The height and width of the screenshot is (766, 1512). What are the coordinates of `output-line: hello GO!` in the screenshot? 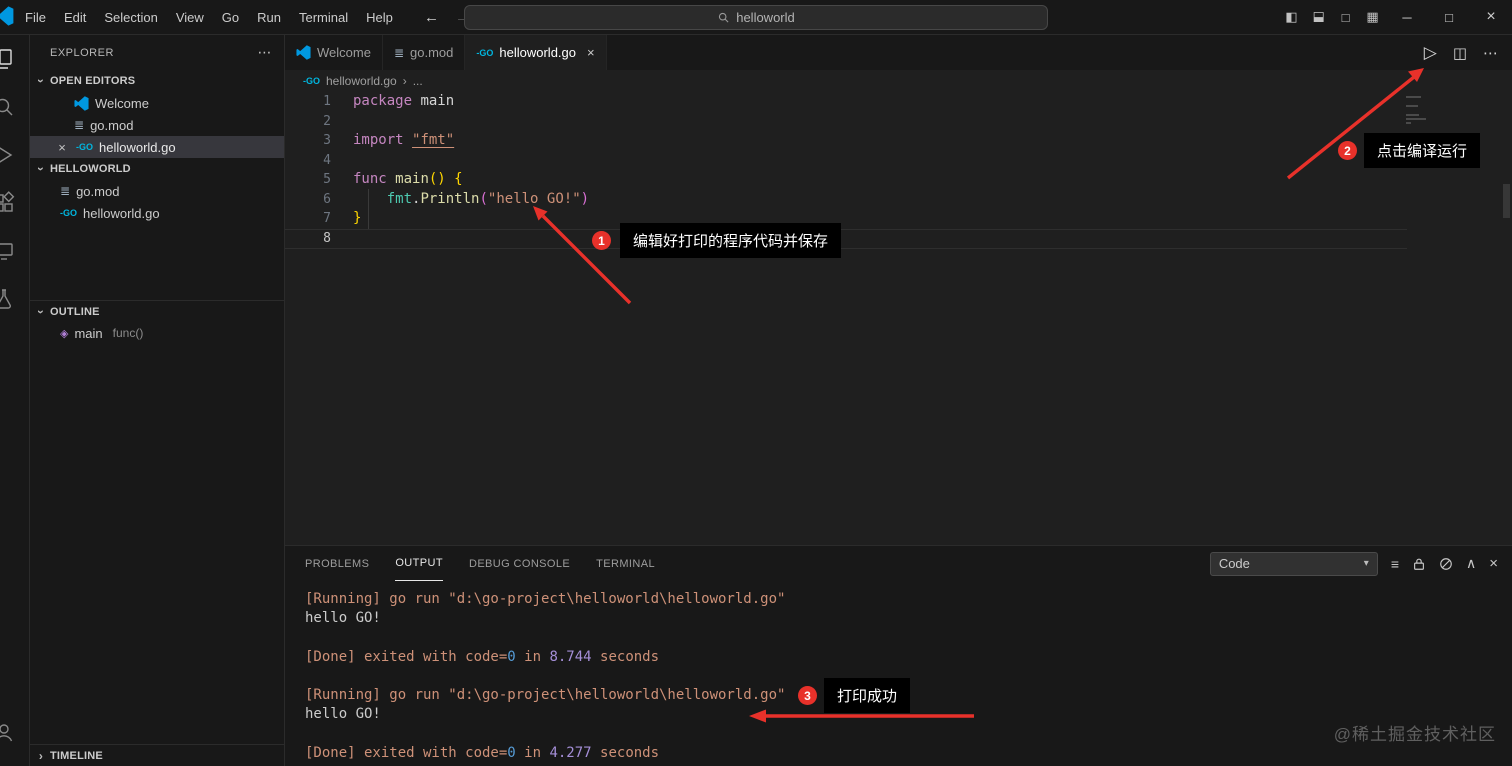 It's located at (343, 618).